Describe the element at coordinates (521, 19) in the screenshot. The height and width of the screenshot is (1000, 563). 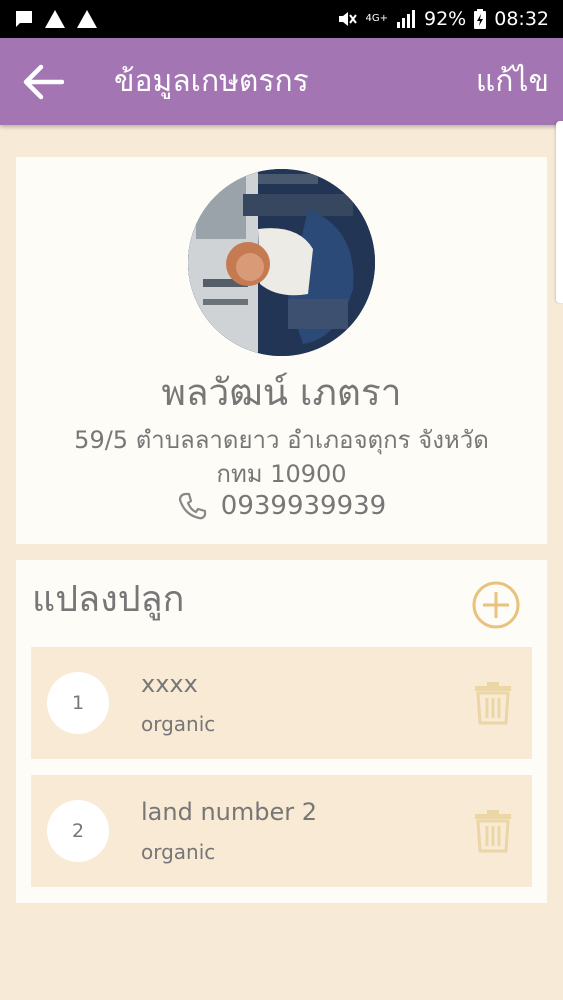
I see `clock: 08:32` at that location.